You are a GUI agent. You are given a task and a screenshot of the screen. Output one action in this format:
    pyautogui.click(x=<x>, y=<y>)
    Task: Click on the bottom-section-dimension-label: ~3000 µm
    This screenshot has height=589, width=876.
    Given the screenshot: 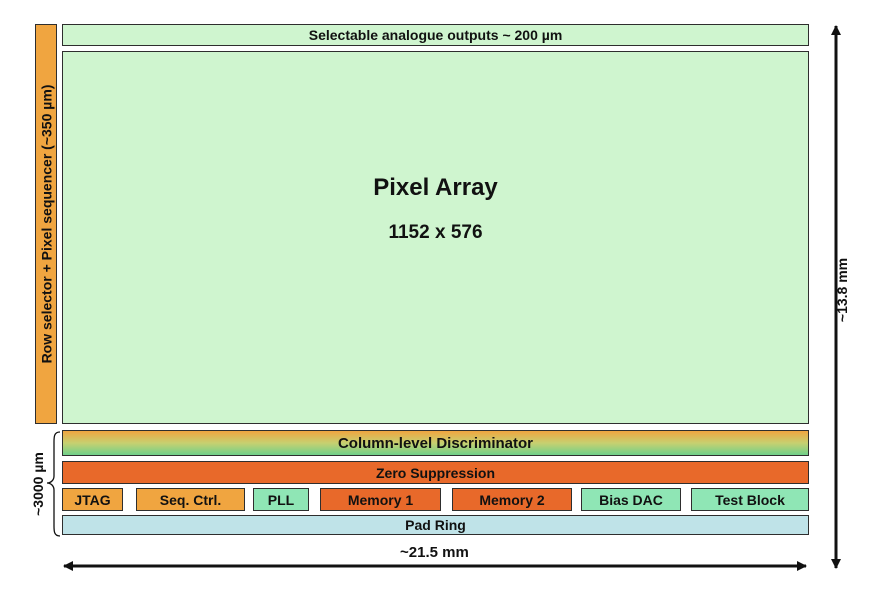 What is the action you would take?
    pyautogui.click(x=38, y=484)
    